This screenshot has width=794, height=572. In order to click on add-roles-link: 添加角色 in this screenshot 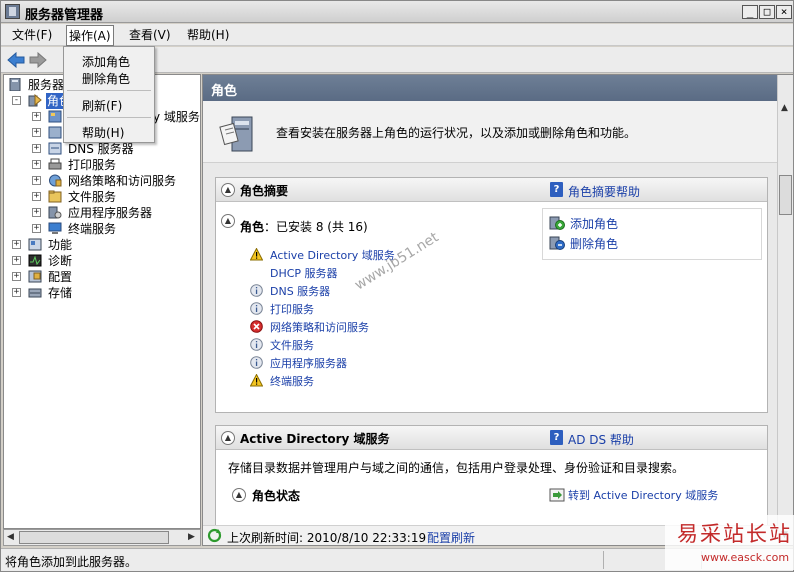, I will do `click(594, 223)`.